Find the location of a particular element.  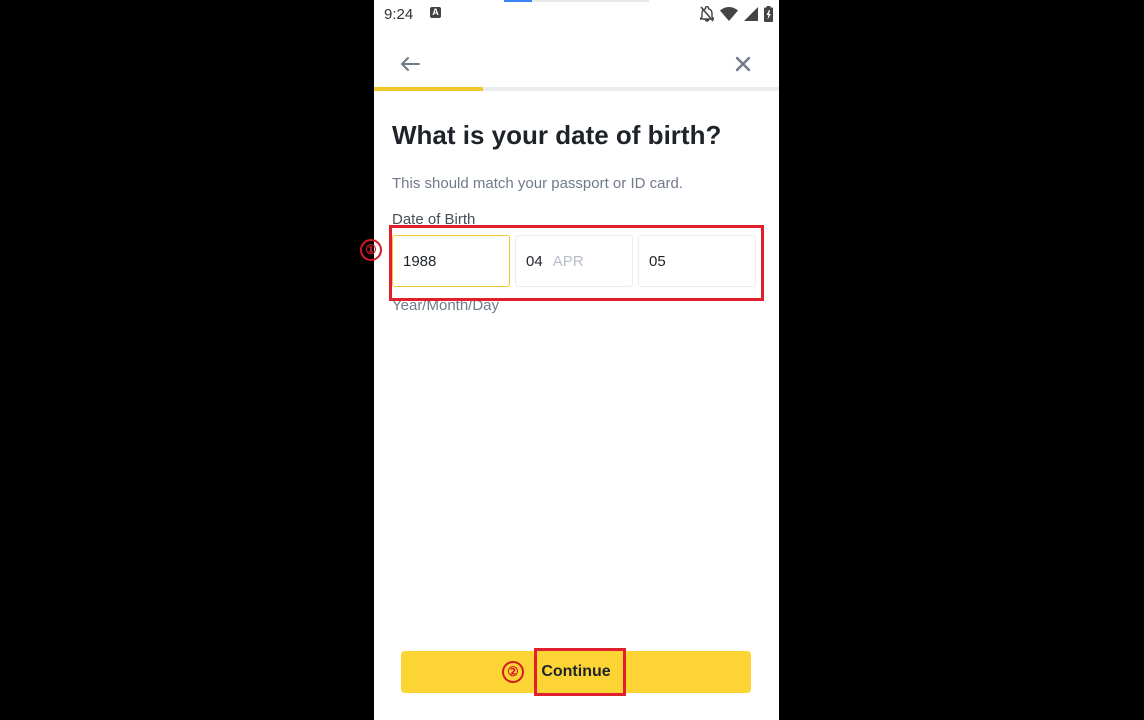

status-accent is located at coordinates (518, 1).